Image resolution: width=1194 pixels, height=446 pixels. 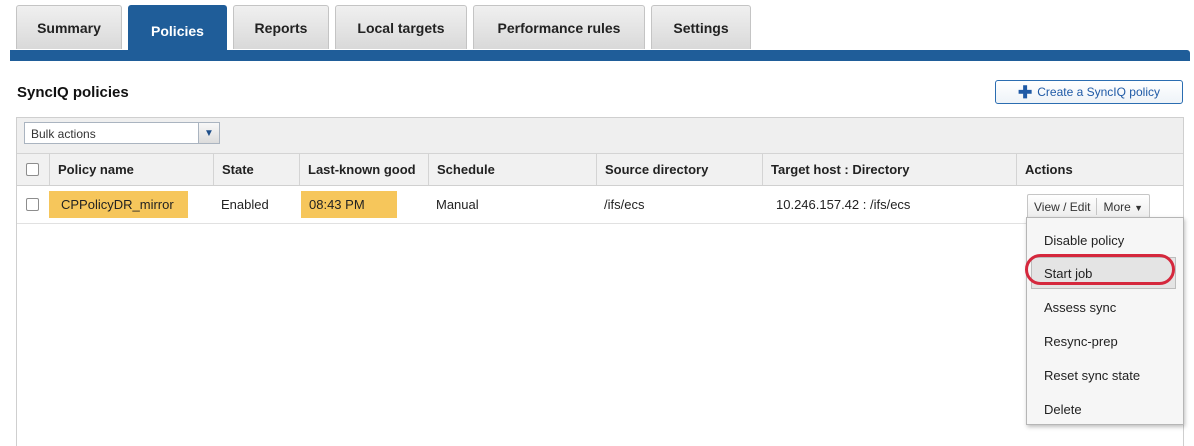 What do you see at coordinates (512, 169) in the screenshot?
I see `col-schedule: Schedule` at bounding box center [512, 169].